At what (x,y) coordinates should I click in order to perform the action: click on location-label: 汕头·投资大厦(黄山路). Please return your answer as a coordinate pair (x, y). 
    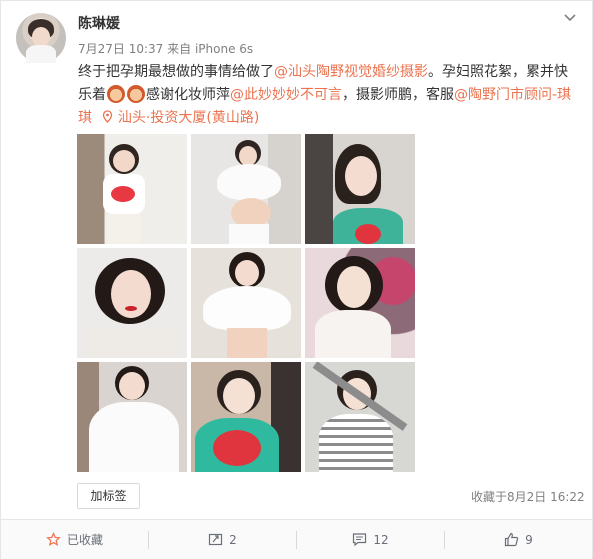
    Looking at the image, I should click on (188, 118).